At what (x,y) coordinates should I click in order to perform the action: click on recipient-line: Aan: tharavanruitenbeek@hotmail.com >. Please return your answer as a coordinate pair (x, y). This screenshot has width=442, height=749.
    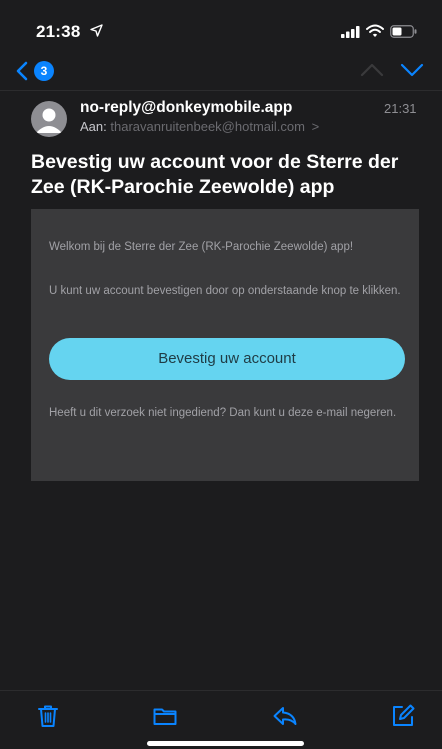
    Looking at the image, I should click on (199, 126).